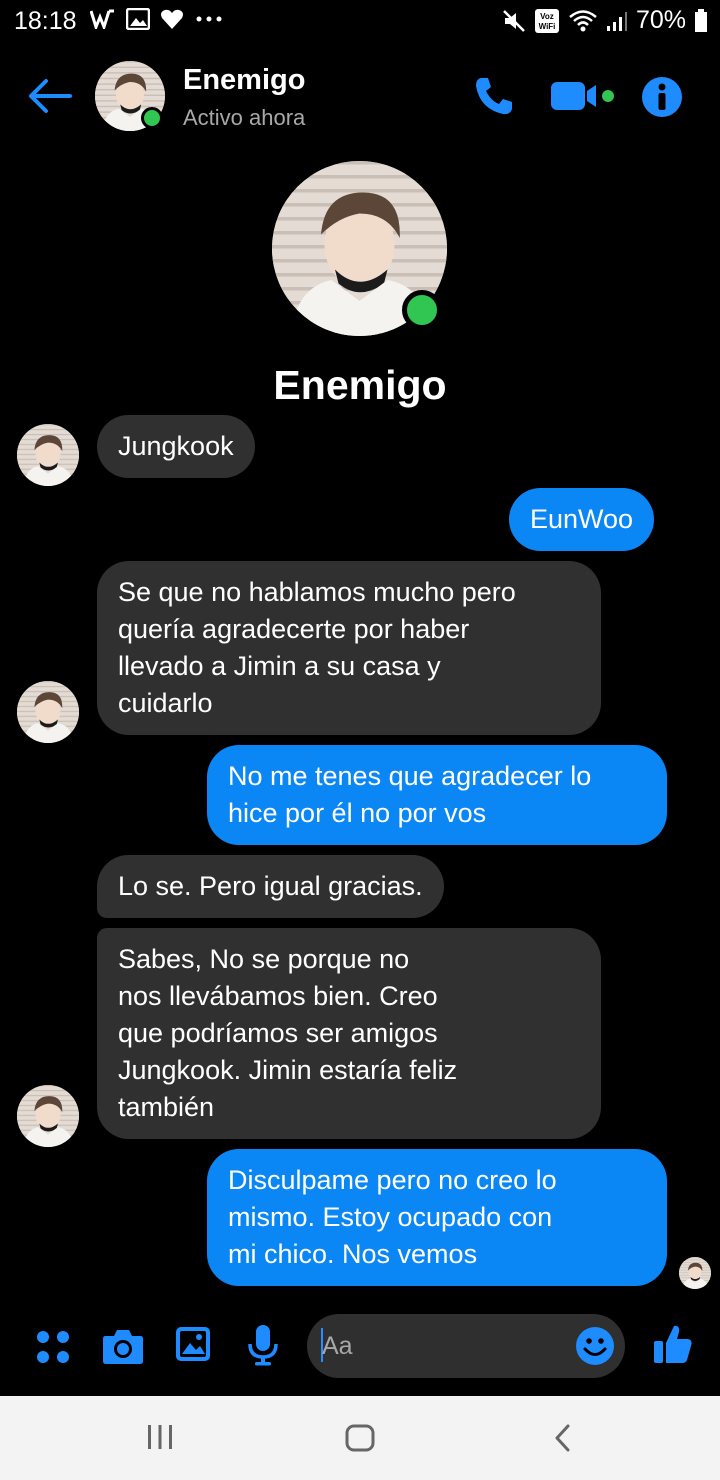 This screenshot has width=720, height=1480. What do you see at coordinates (263, 1345) in the screenshot?
I see `microphone-icon` at bounding box center [263, 1345].